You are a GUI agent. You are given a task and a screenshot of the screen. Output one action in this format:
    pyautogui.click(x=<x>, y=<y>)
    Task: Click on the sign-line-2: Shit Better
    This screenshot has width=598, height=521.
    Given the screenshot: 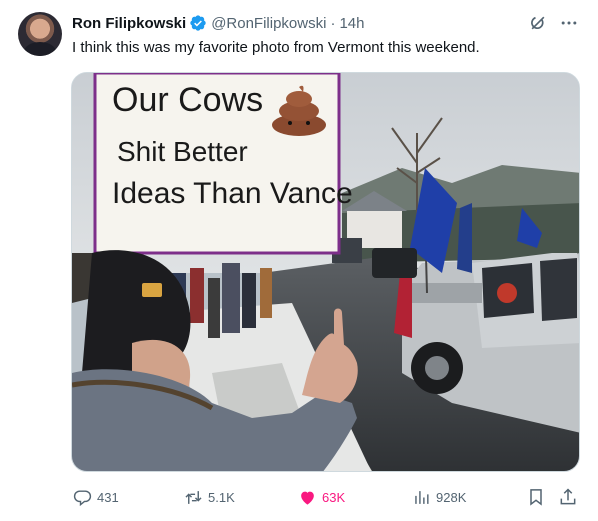 What is the action you would take?
    pyautogui.click(x=182, y=151)
    